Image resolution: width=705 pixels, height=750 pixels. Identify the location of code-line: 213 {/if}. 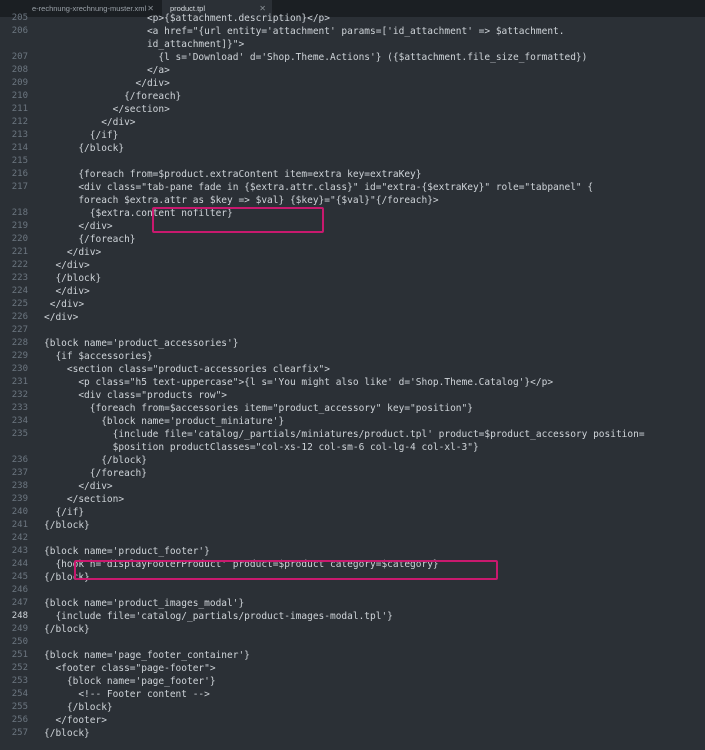
(352, 135).